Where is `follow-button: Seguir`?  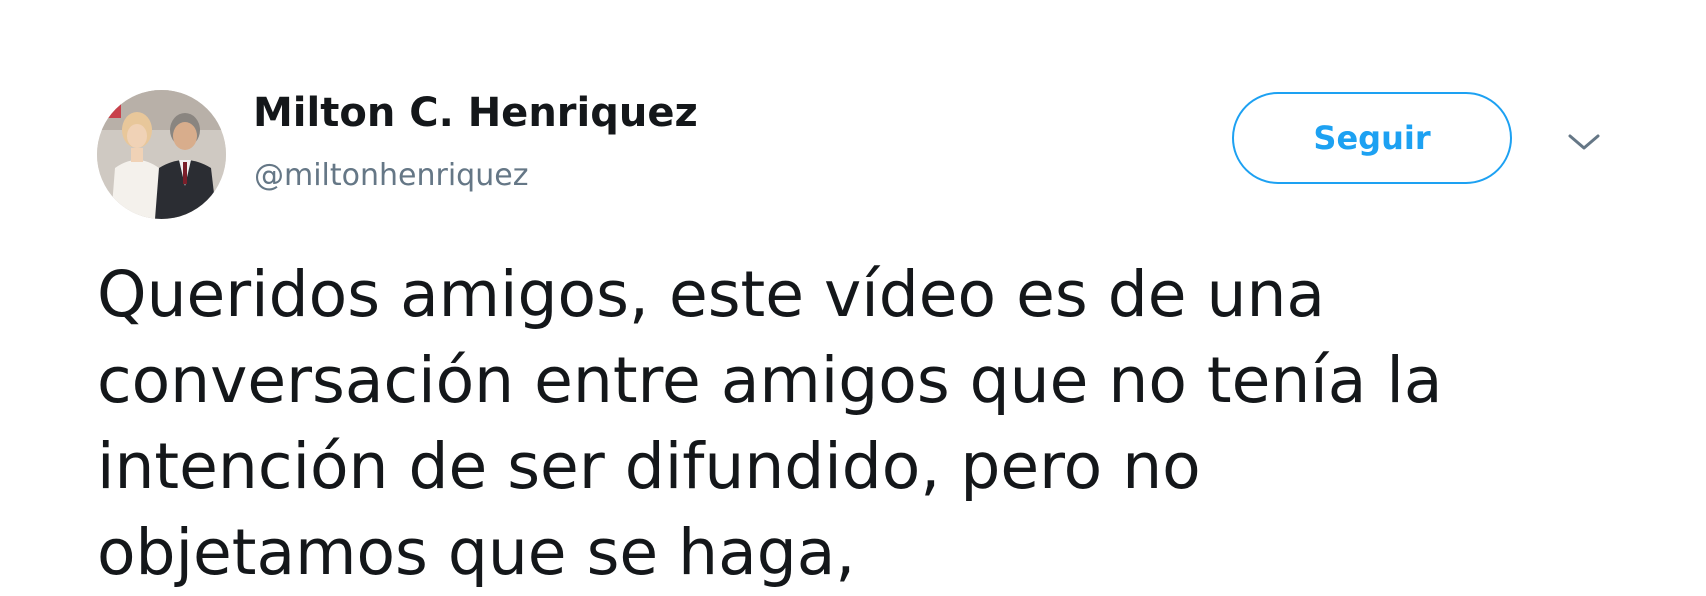 follow-button: Seguir is located at coordinates (1372, 138).